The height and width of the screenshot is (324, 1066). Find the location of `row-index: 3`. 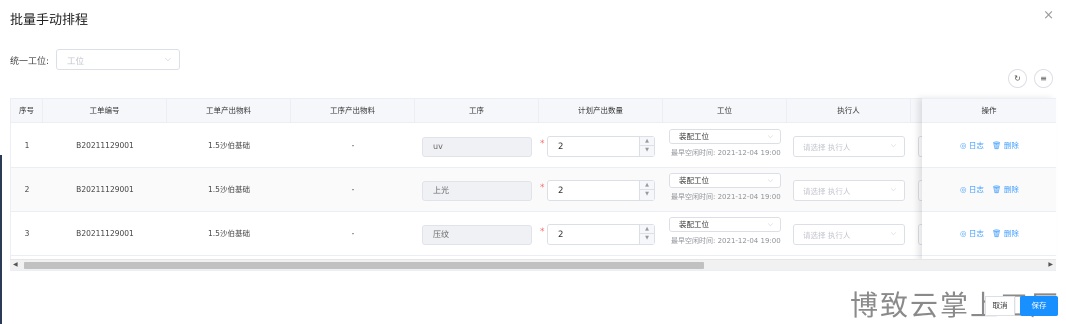

row-index: 3 is located at coordinates (27, 233).